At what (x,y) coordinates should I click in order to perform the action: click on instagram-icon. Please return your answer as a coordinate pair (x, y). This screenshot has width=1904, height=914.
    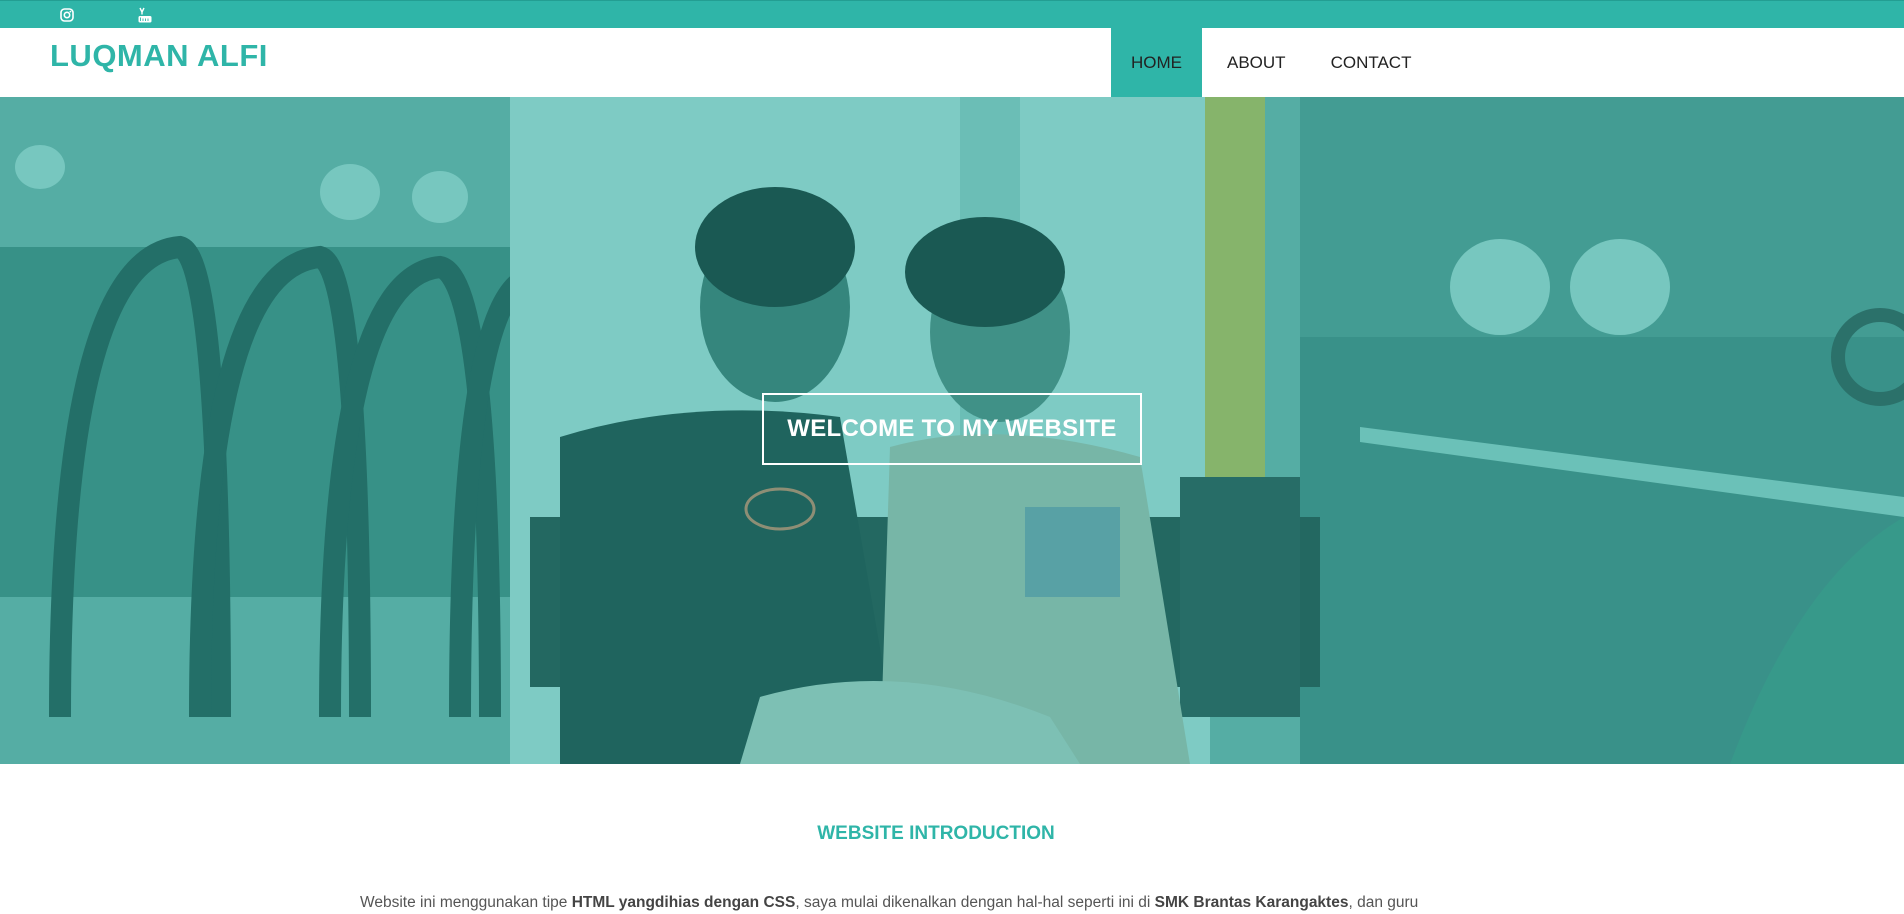
    Looking at the image, I should click on (67, 15).